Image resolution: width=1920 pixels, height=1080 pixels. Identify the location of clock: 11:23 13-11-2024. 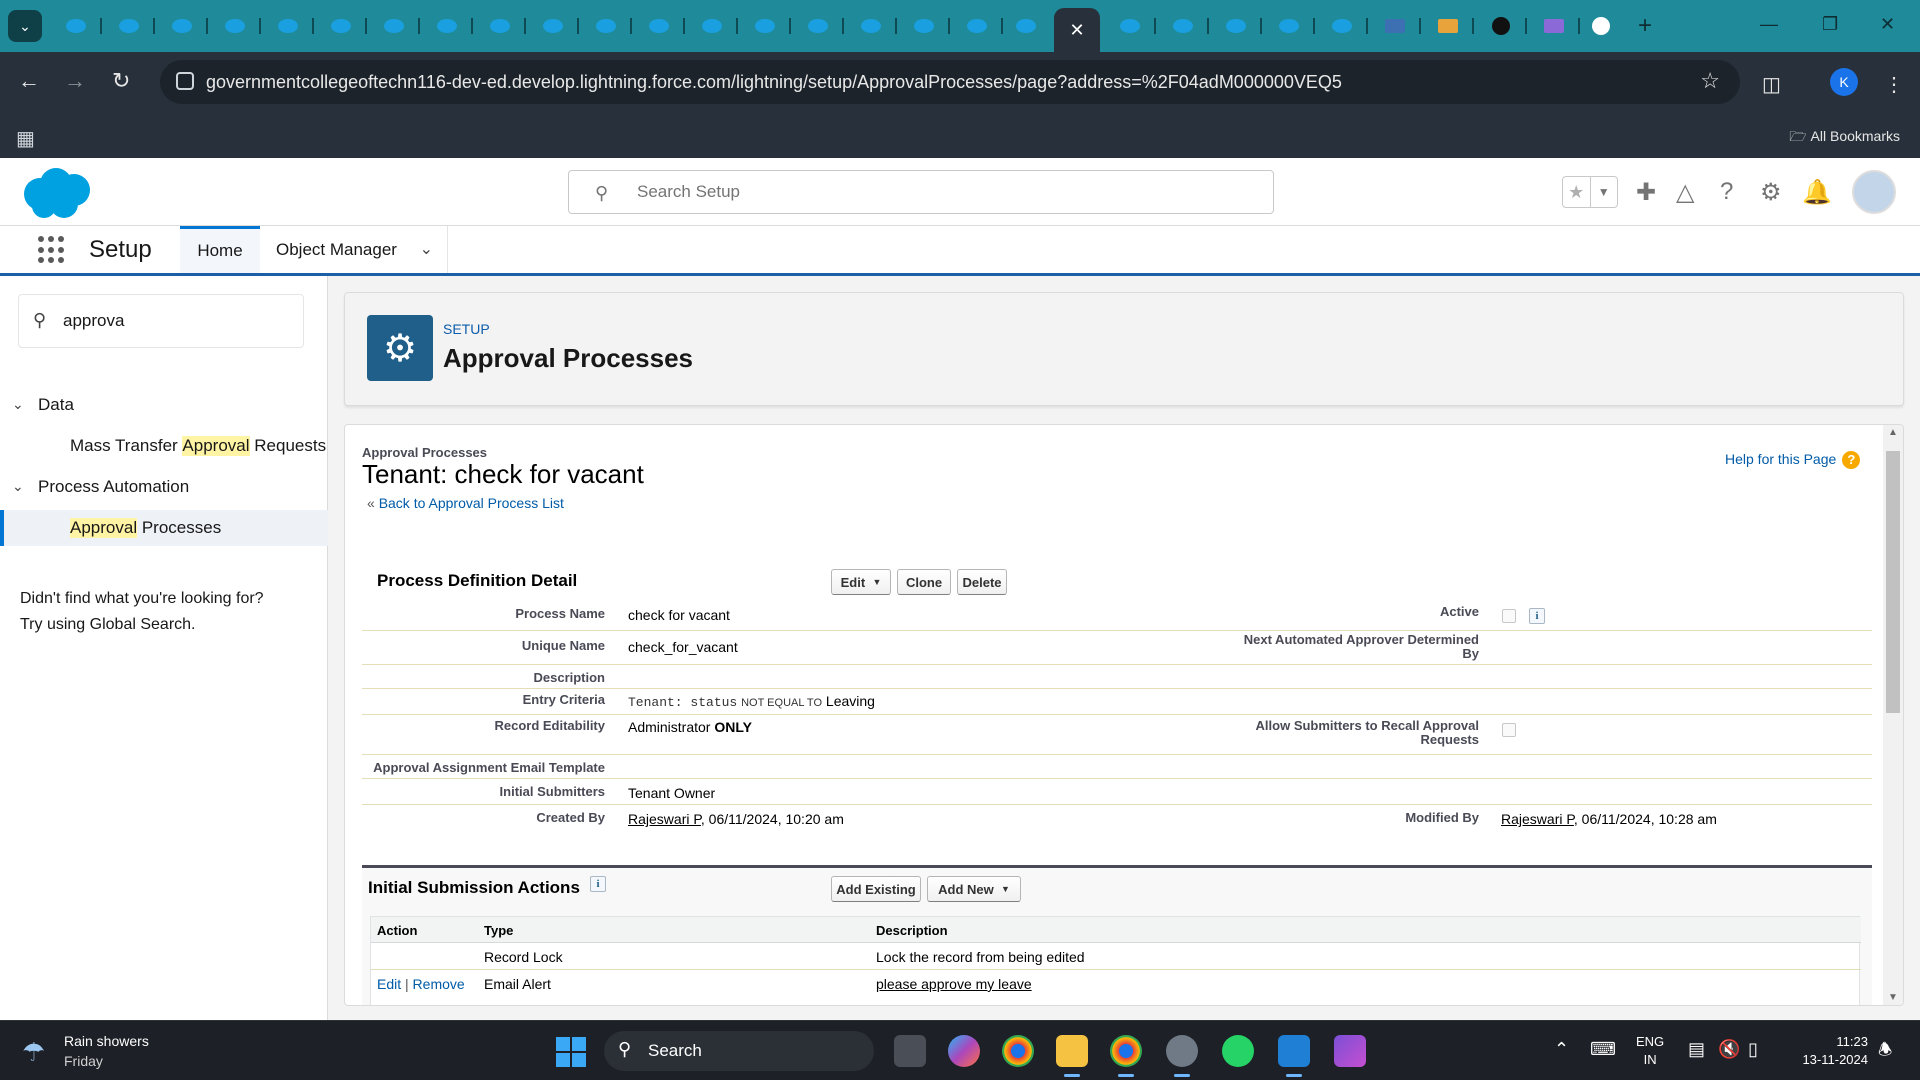
(1823, 1051).